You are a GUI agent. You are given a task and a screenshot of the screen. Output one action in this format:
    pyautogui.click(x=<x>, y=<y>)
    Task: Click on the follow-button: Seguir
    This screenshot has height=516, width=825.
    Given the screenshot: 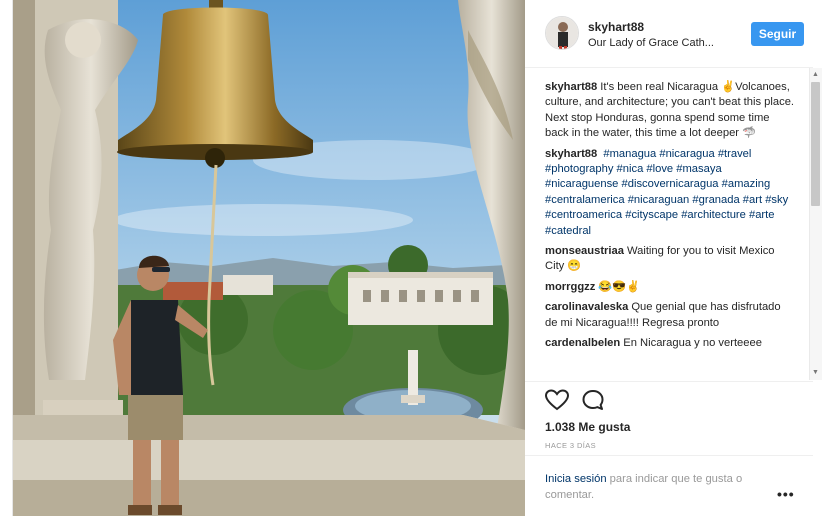 What is the action you would take?
    pyautogui.click(x=777, y=34)
    